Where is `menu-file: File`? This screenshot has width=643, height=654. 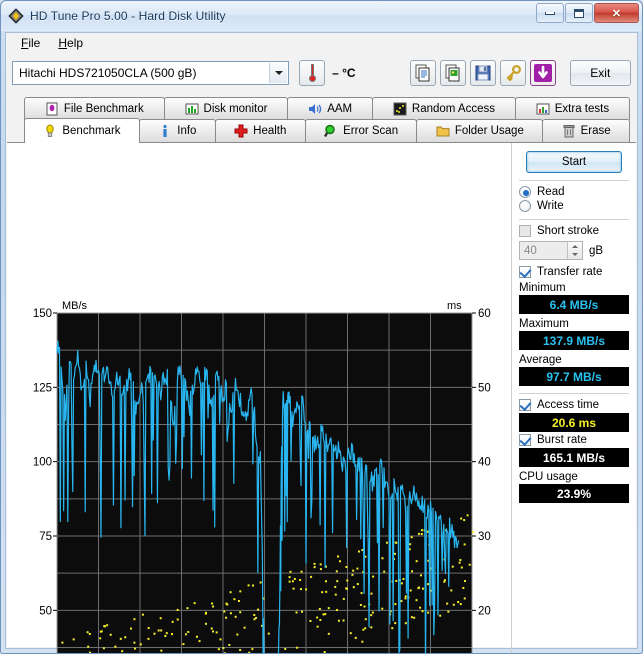
menu-file: File is located at coordinates (30, 43).